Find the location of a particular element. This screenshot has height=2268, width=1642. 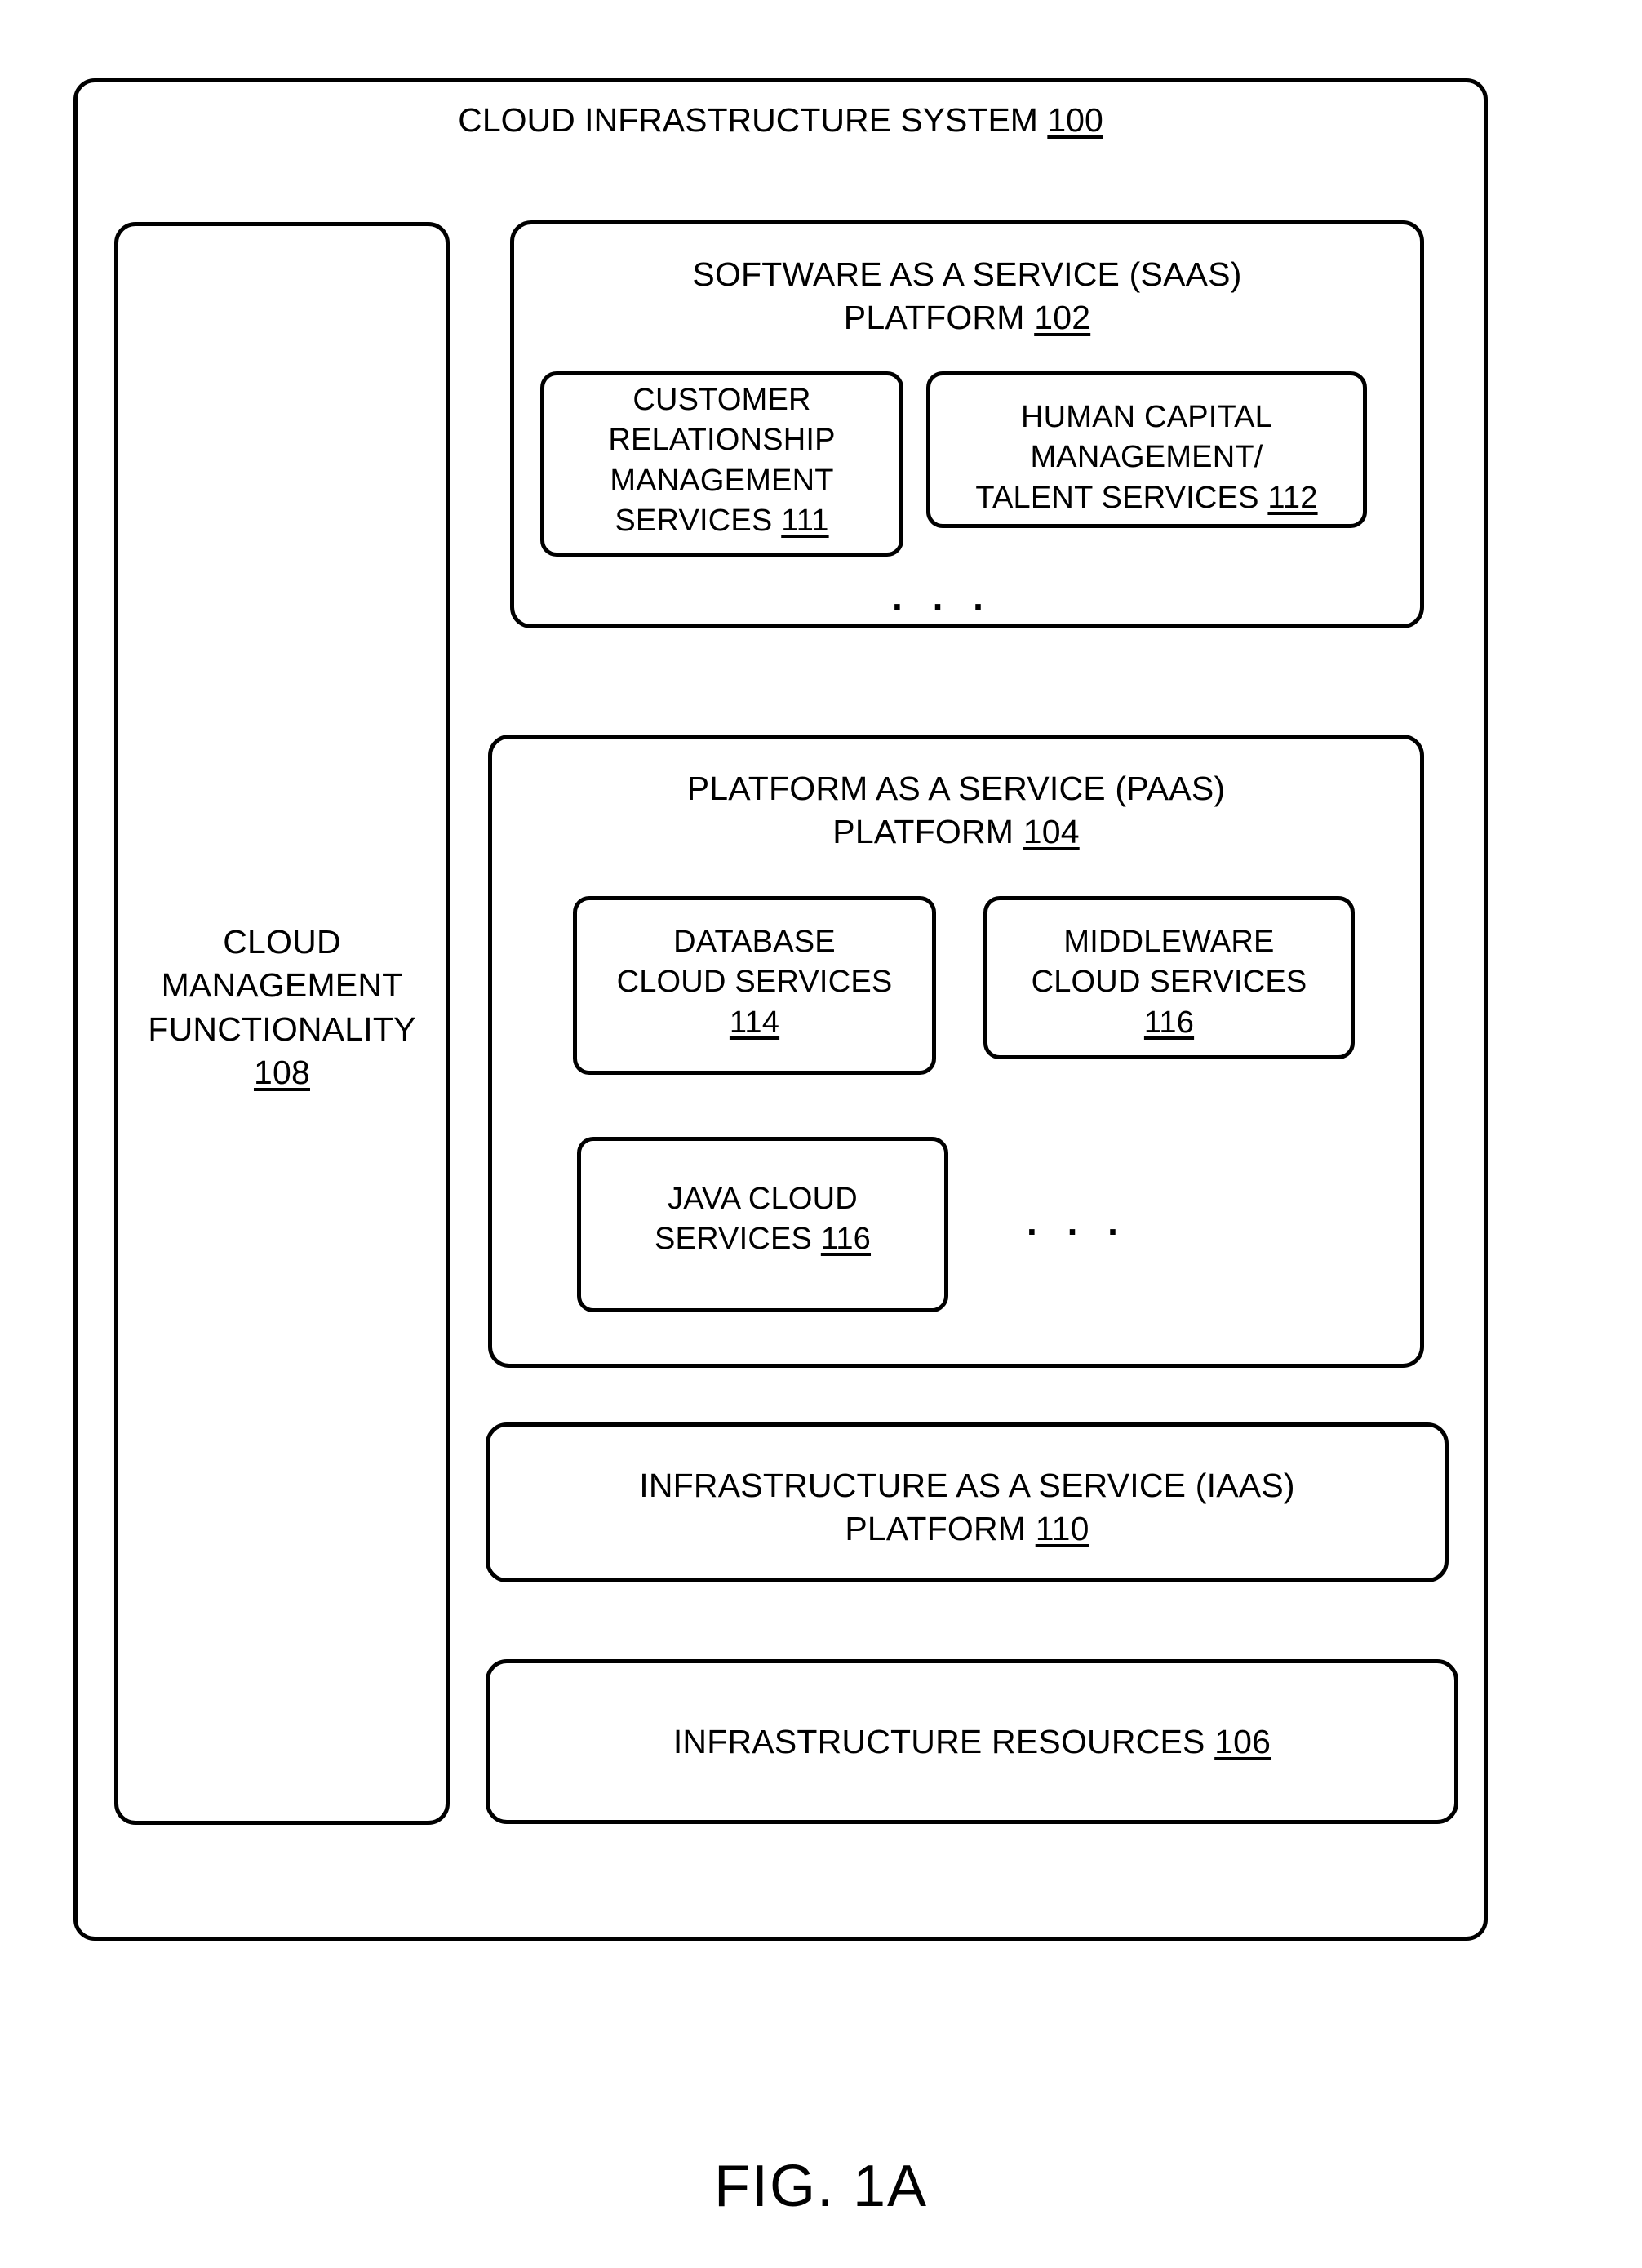

crm-services-ref: 111 is located at coordinates (805, 521).